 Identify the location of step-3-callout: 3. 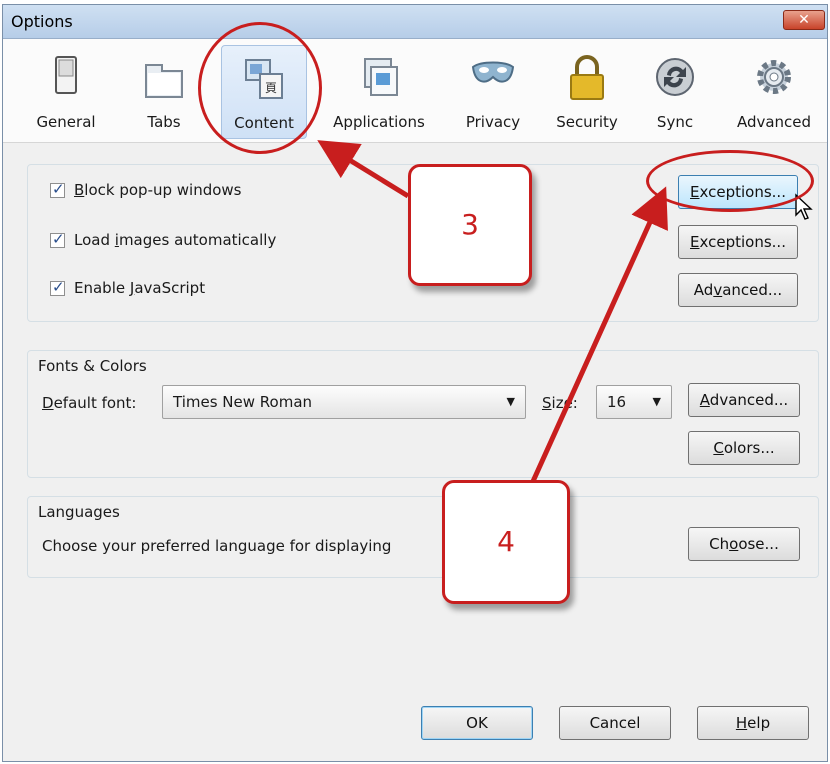
(470, 225).